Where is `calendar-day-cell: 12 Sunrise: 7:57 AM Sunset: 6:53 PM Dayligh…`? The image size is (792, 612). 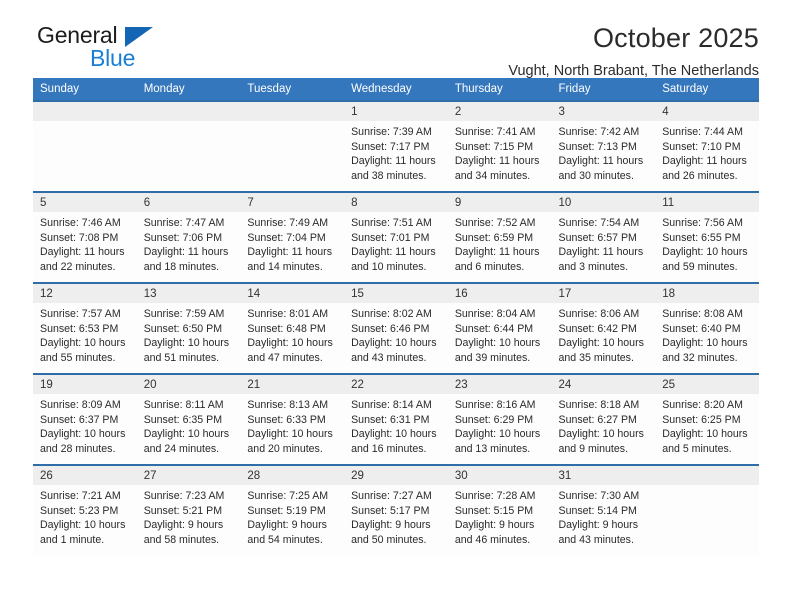 calendar-day-cell: 12 Sunrise: 7:57 AM Sunset: 6:53 PM Dayligh… is located at coordinates (85, 328).